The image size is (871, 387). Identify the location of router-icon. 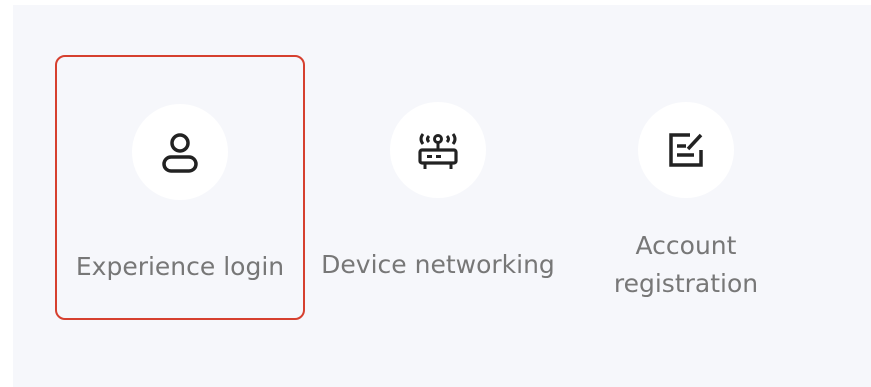
(438, 151).